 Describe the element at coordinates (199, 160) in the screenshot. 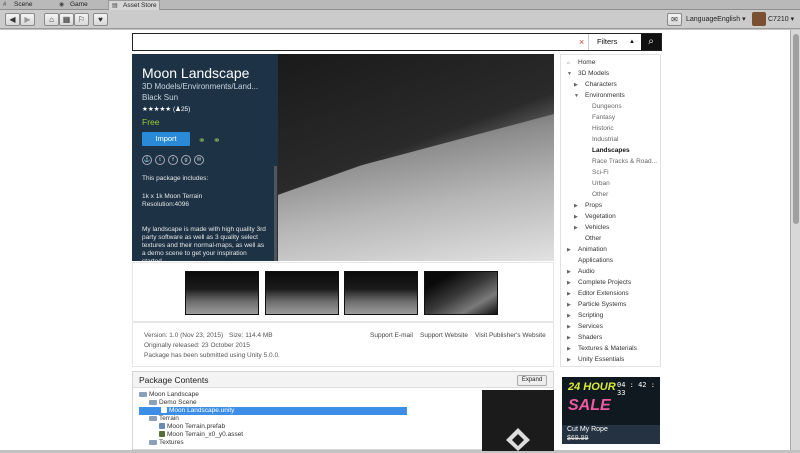

I see `email-share-icon: ✉` at that location.